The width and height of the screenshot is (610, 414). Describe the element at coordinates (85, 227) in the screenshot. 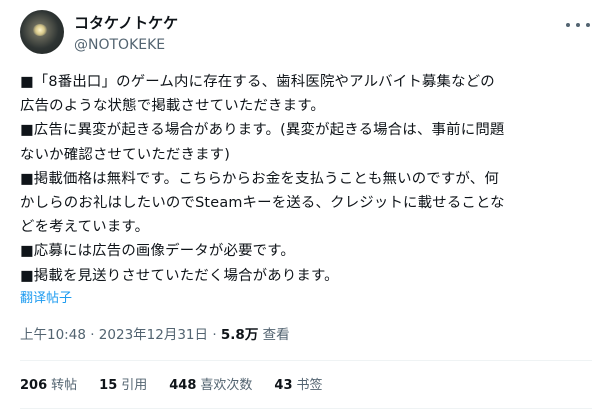

I see `tweet-line: どを考えています。` at that location.